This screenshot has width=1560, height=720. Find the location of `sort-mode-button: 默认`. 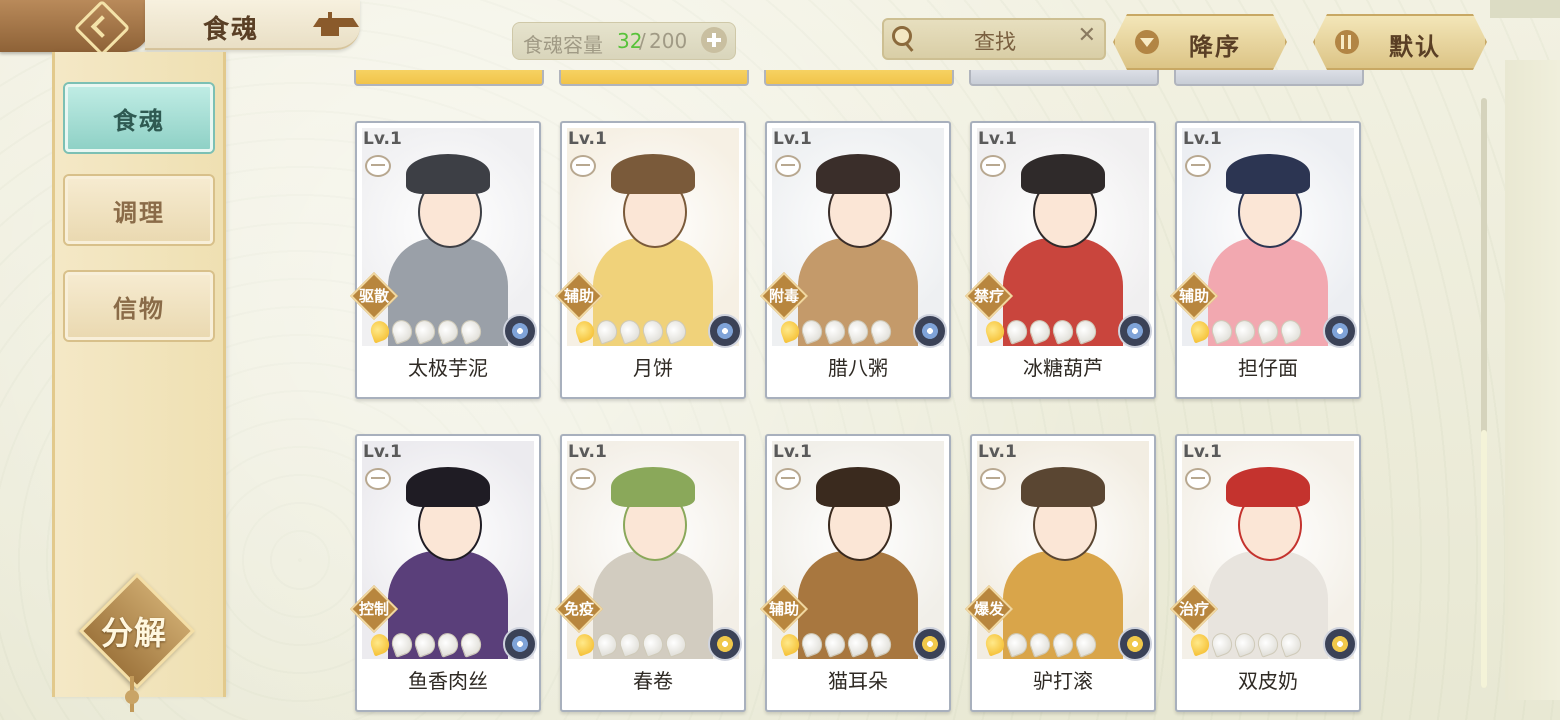

sort-mode-button: 默认 is located at coordinates (1400, 42).